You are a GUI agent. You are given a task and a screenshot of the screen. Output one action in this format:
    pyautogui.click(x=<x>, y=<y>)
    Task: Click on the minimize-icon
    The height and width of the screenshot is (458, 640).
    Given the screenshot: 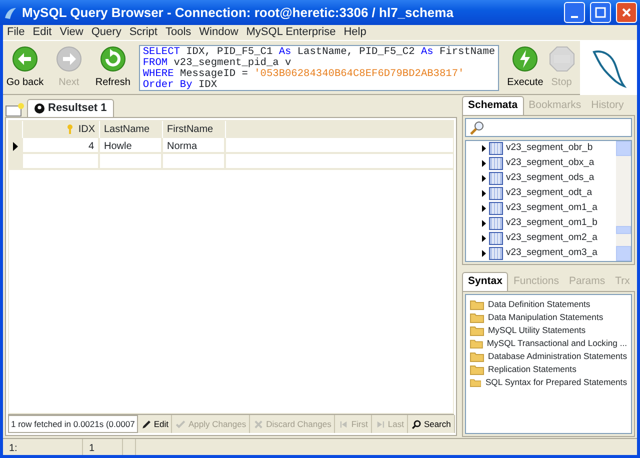 What is the action you would take?
    pyautogui.click(x=574, y=17)
    